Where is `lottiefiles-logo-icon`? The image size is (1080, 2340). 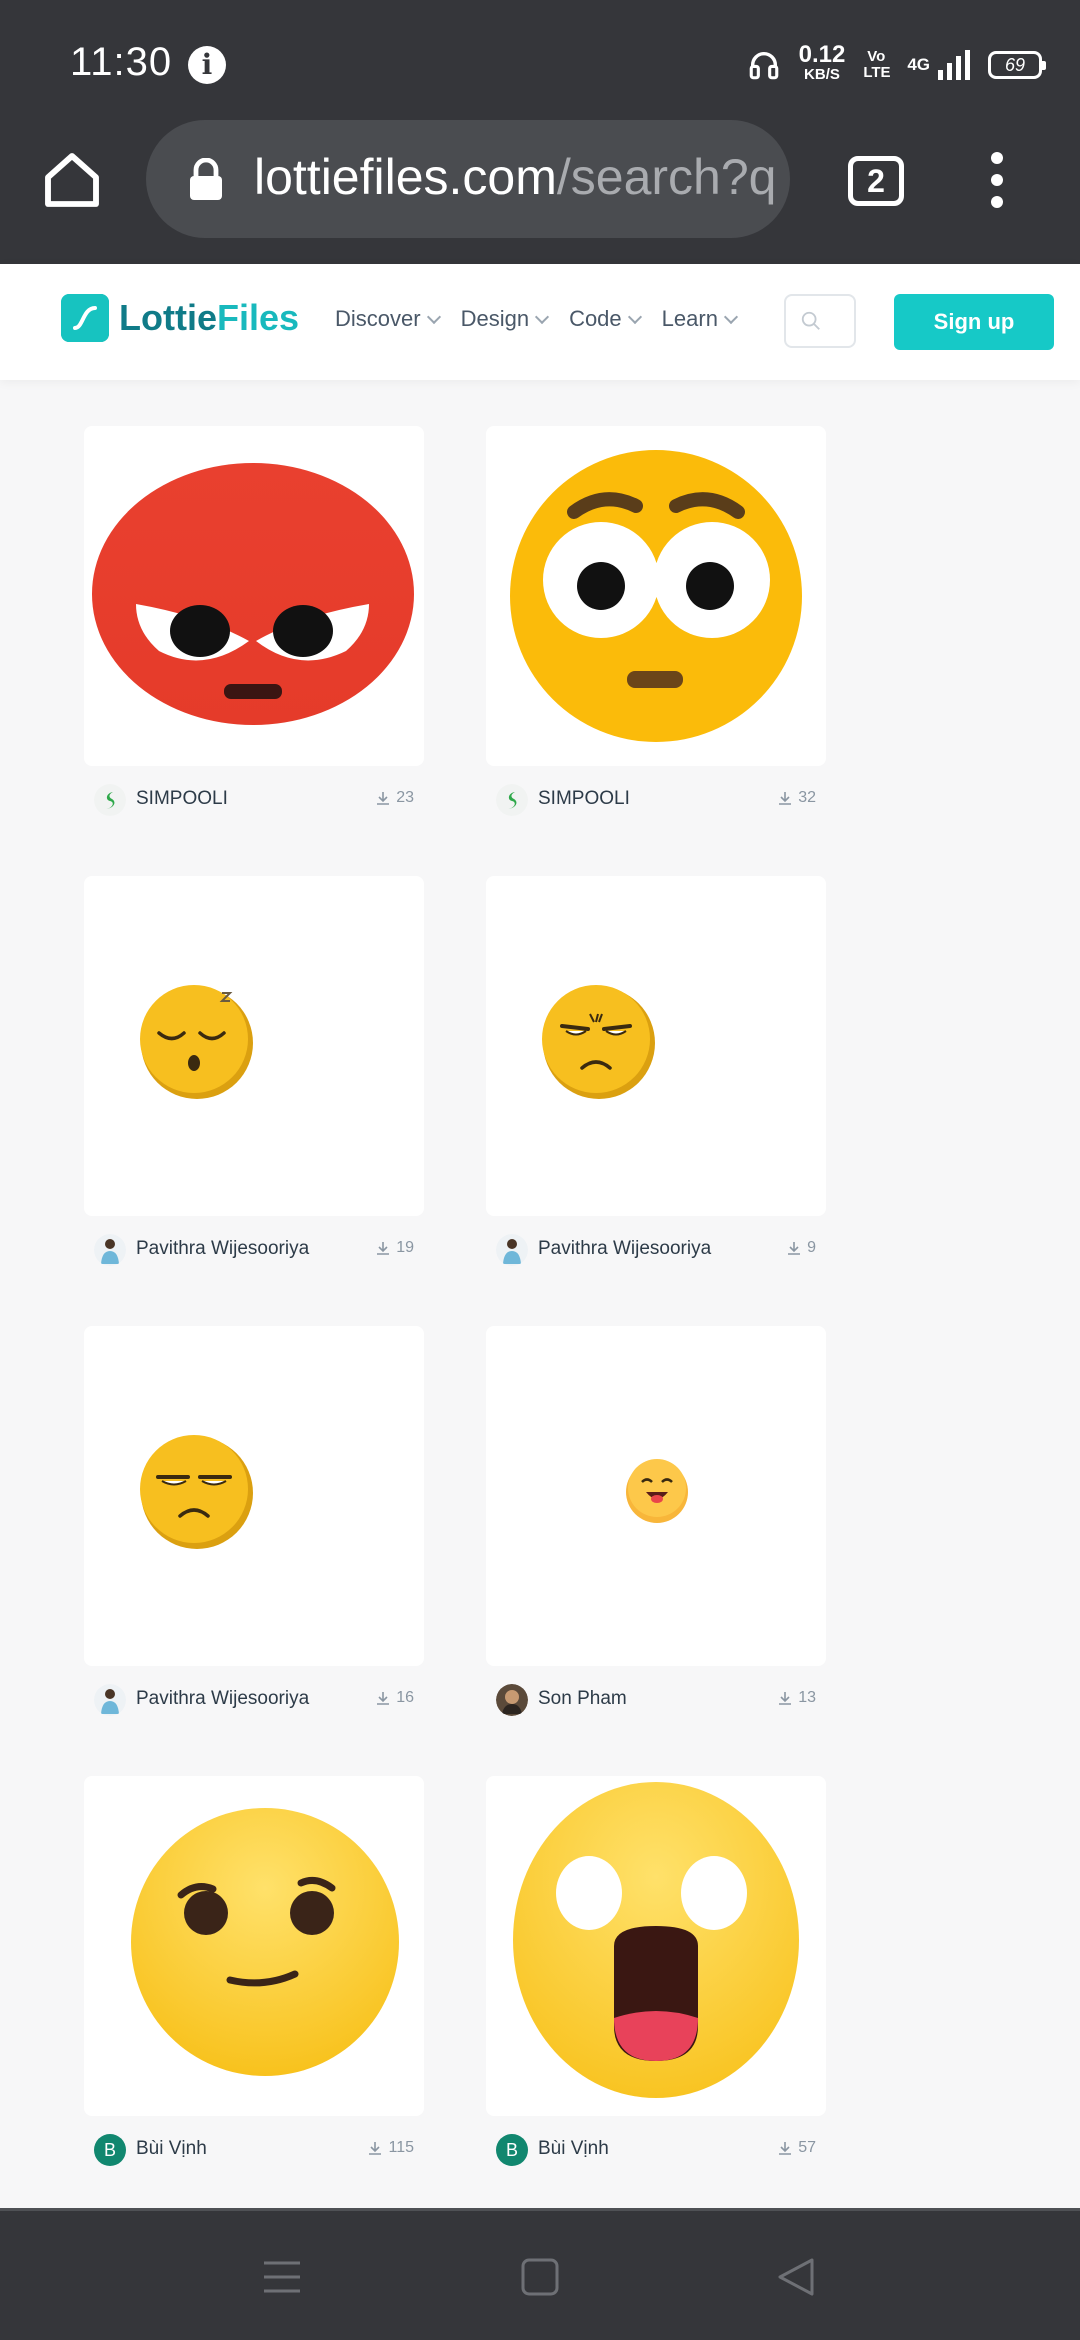 lottiefiles-logo-icon is located at coordinates (85, 318).